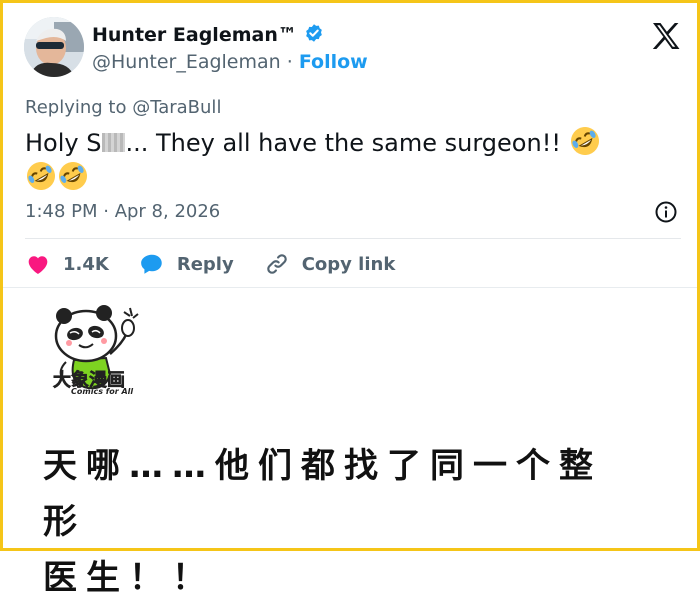 Image resolution: width=700 pixels, height=606 pixels. What do you see at coordinates (63, 143) in the screenshot?
I see `tweet-text-start: Holy S` at bounding box center [63, 143].